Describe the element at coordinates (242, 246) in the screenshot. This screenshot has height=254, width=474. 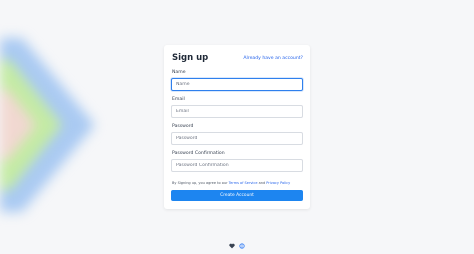
I see `globe-icon` at that location.